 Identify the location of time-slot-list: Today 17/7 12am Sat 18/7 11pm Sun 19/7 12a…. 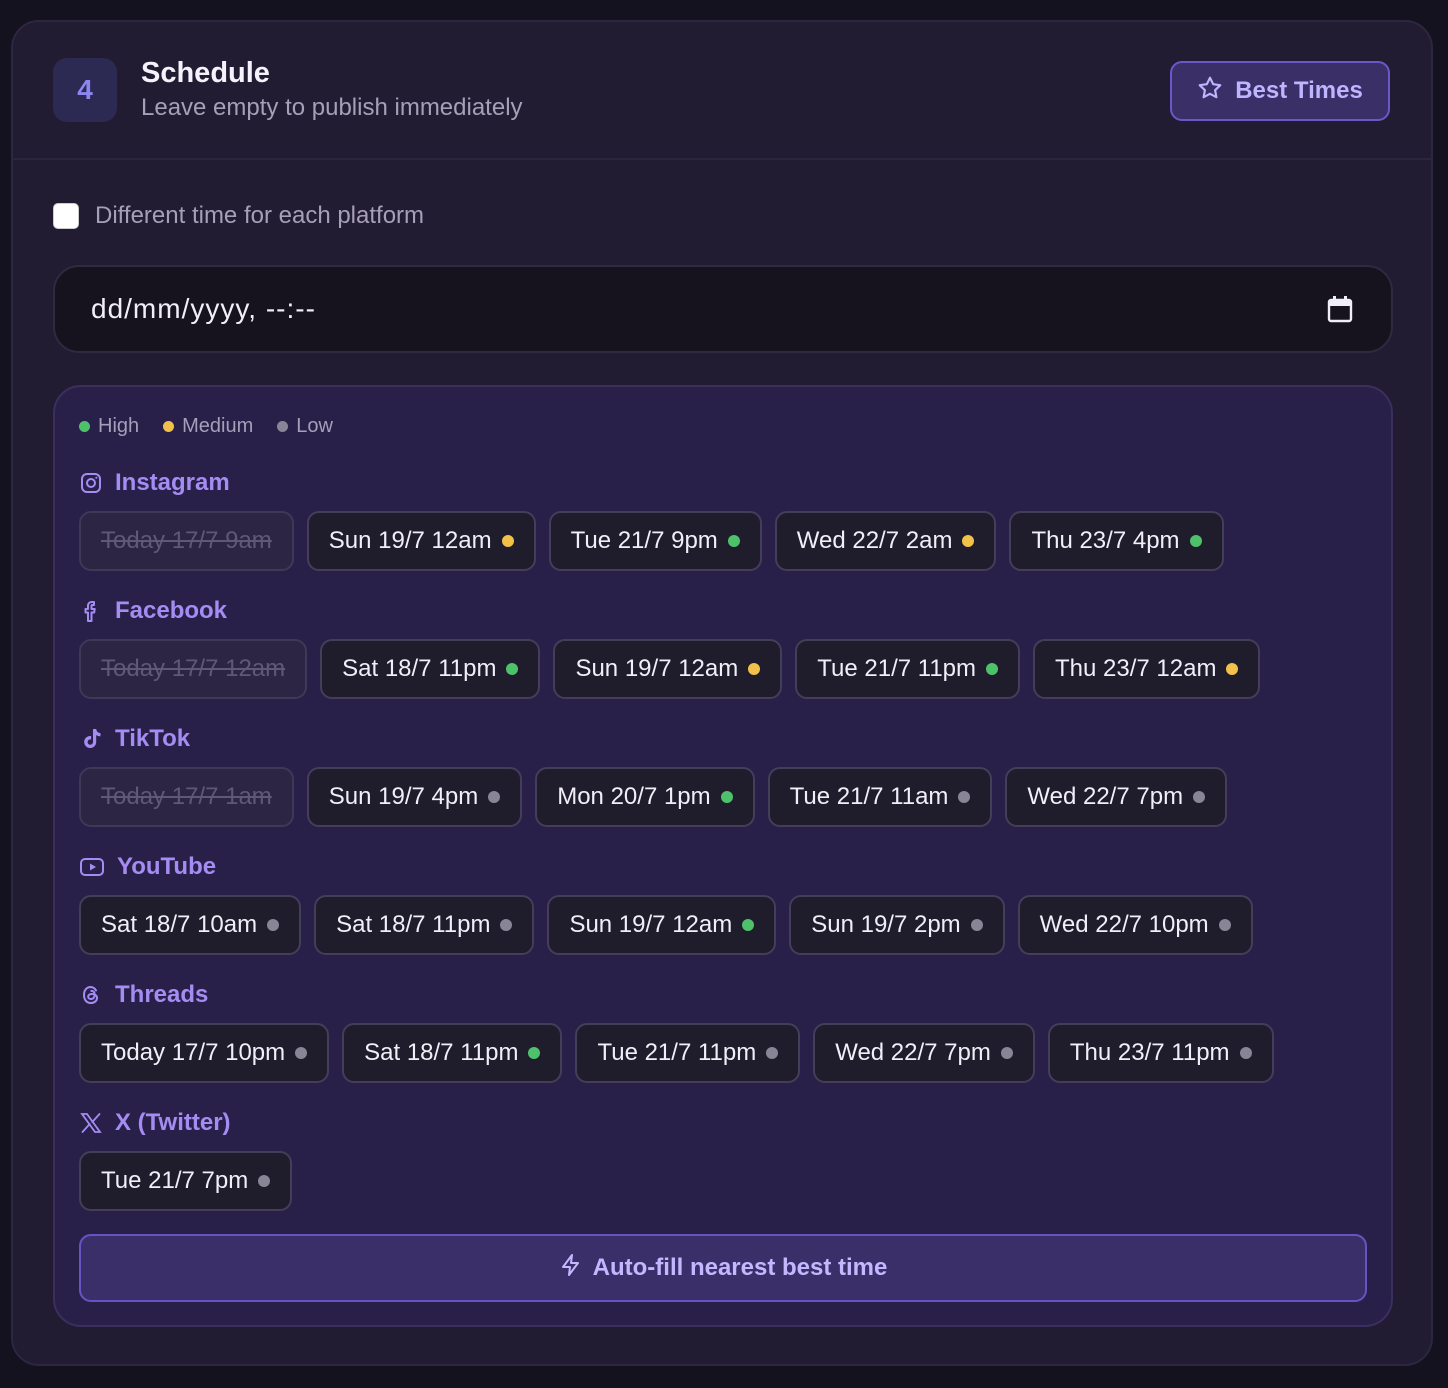
(670, 669).